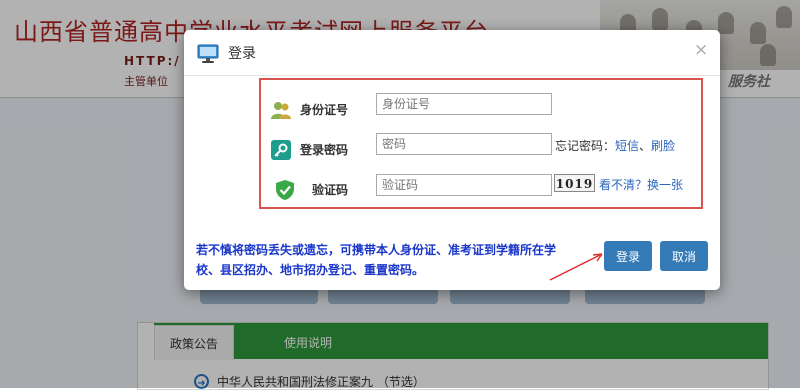  Describe the element at coordinates (285, 190) in the screenshot. I see `shield-check-icon` at that location.